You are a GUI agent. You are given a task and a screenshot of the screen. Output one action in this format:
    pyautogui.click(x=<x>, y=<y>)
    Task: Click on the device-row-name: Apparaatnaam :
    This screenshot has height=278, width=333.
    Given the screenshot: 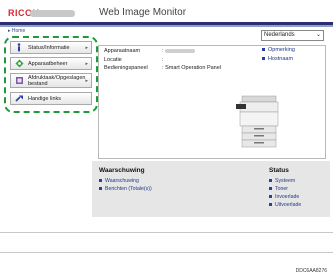 What is the action you would take?
    pyautogui.click(x=150, y=51)
    